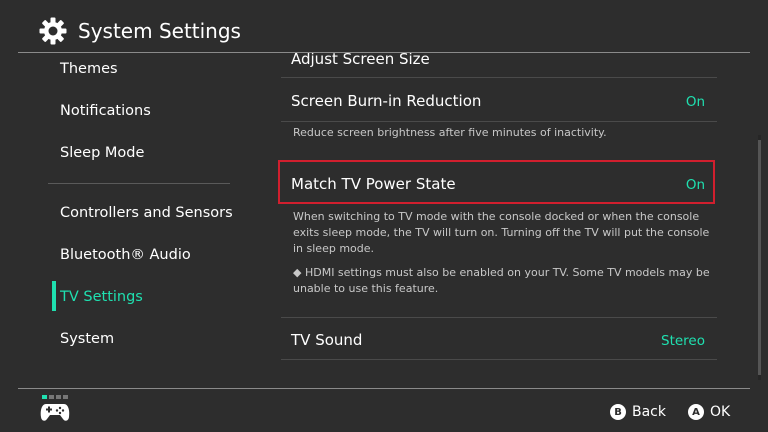  I want to click on ok-button: A OK, so click(709, 412).